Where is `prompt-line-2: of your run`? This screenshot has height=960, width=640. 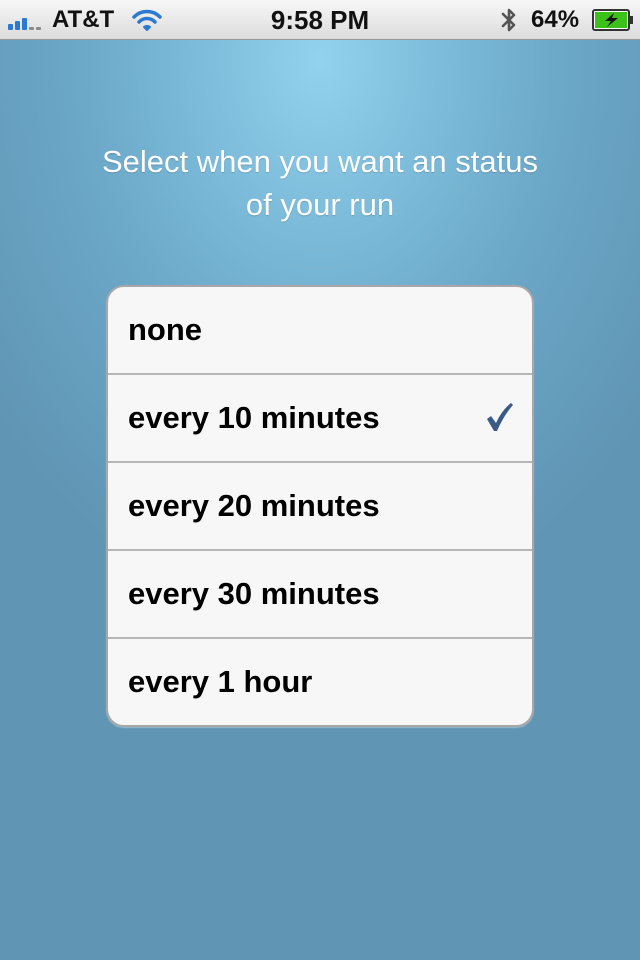
prompt-line-2: of your run is located at coordinates (320, 204).